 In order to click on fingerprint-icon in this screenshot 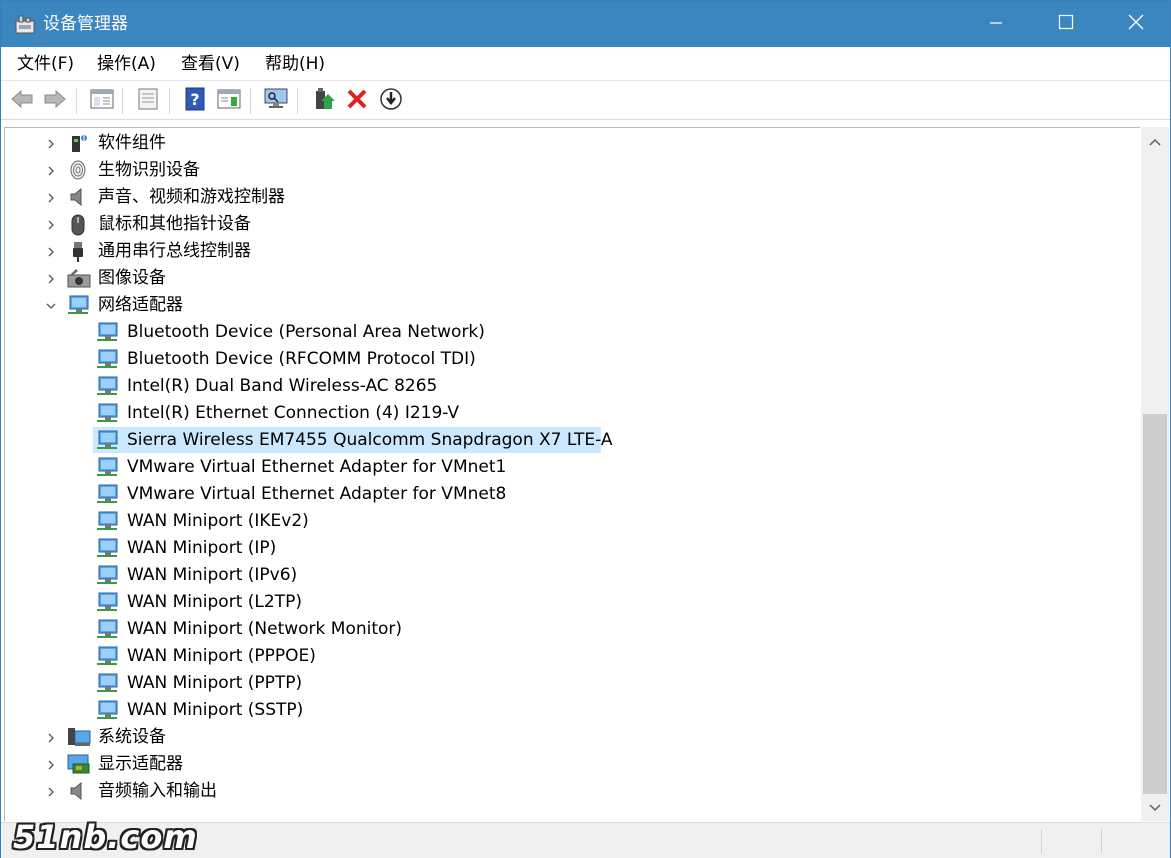, I will do `click(78, 170)`.